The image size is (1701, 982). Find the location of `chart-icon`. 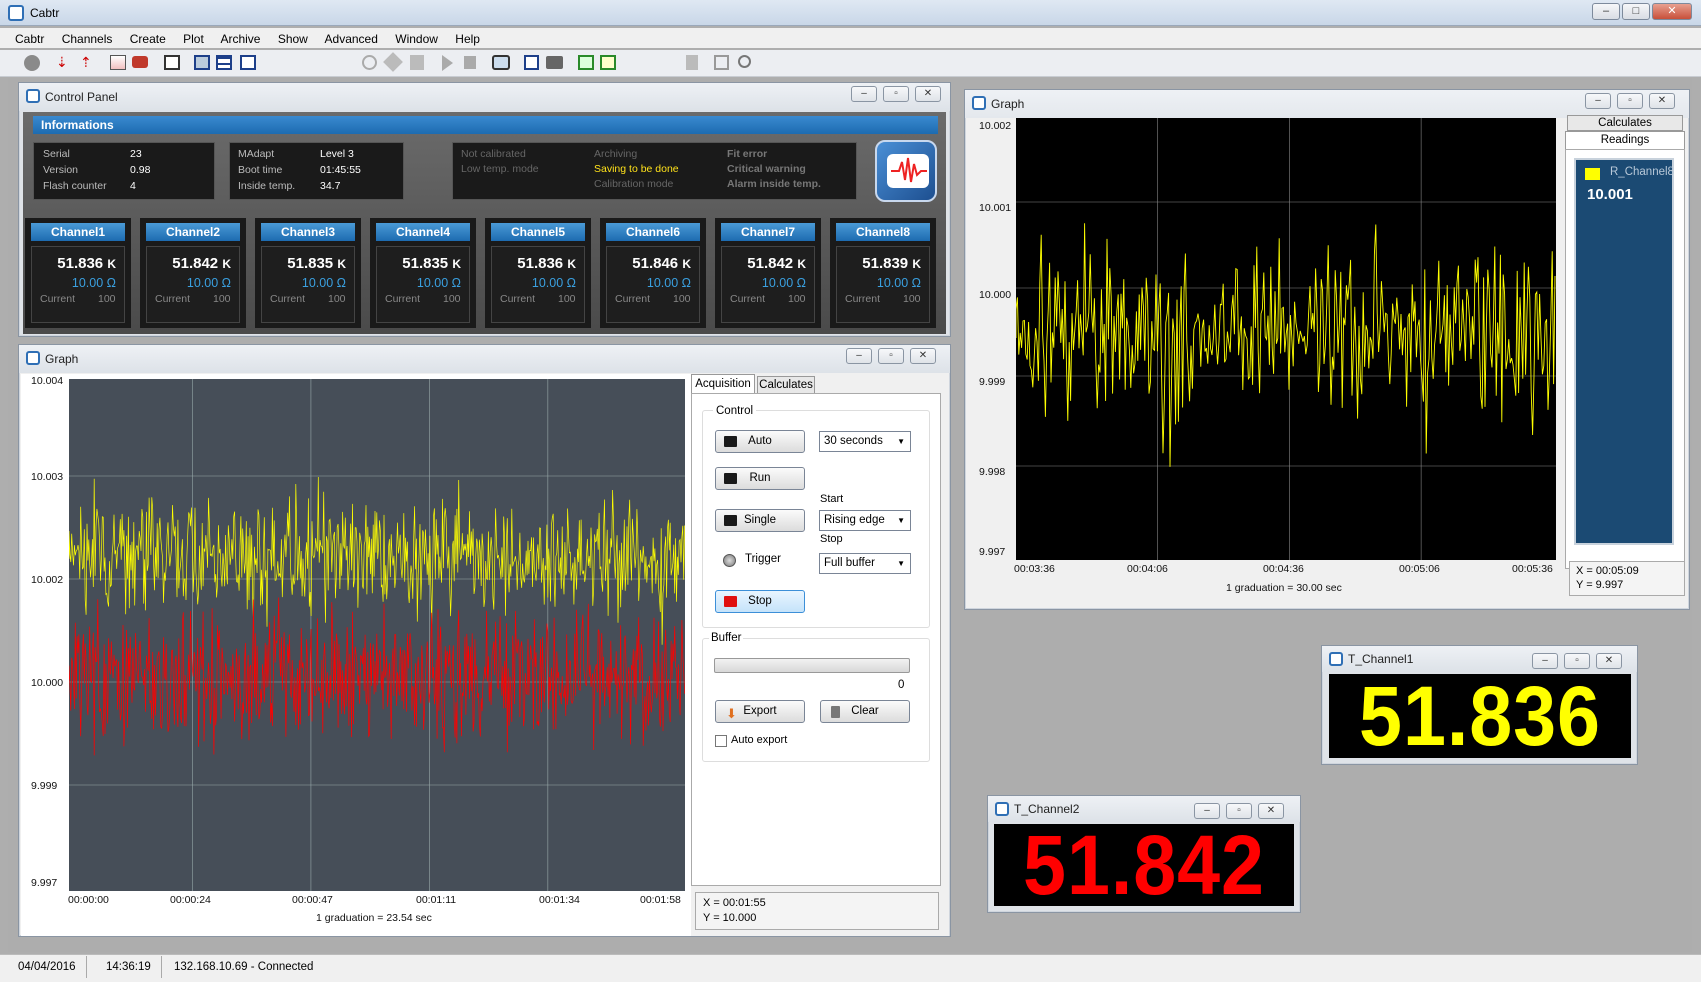

chart-icon is located at coordinates (118, 62).